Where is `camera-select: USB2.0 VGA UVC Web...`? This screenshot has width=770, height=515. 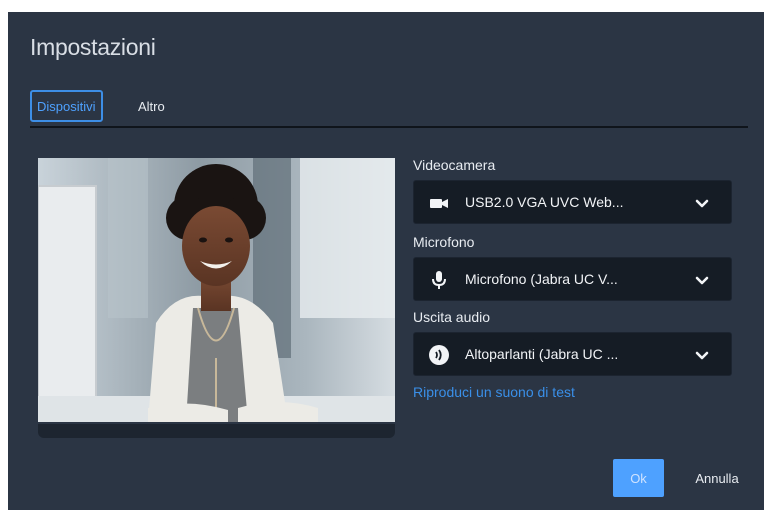
camera-select: USB2.0 VGA UVC Web... is located at coordinates (572, 202).